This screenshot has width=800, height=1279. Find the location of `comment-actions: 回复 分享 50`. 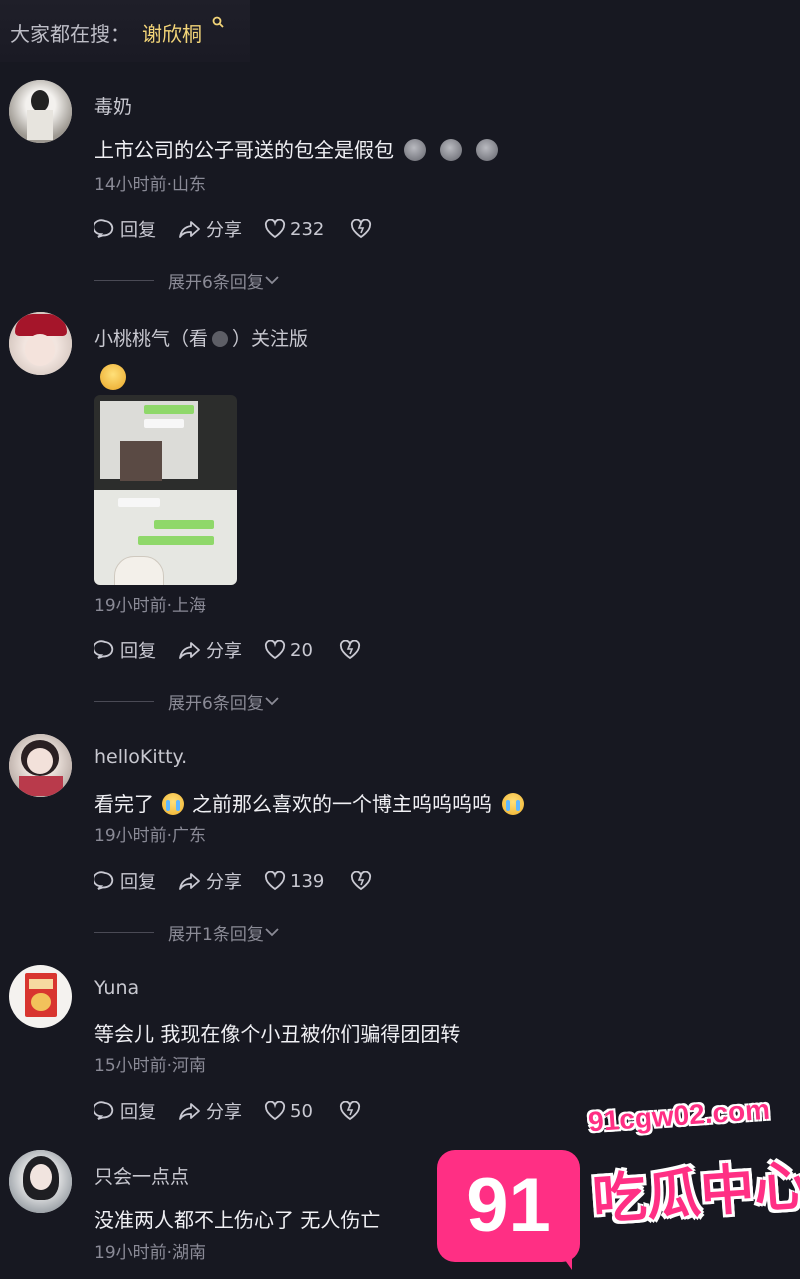

comment-actions: 回复 分享 50 is located at coordinates (227, 1111).